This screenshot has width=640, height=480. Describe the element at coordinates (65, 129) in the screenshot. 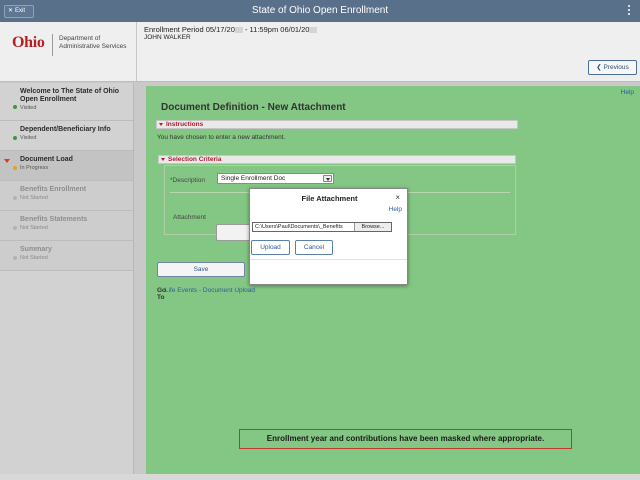

I see `nav-item-title: Dependent/Beneficiary Info` at that location.